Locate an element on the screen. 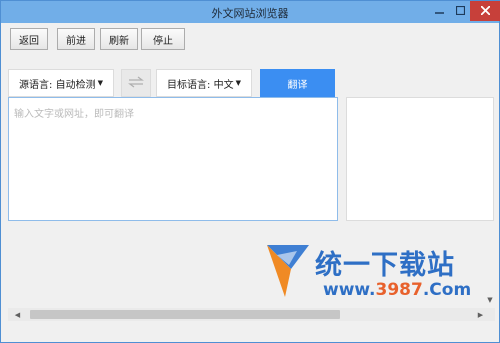 The height and width of the screenshot is (343, 500). brand-url: www.3987.Com is located at coordinates (397, 290).